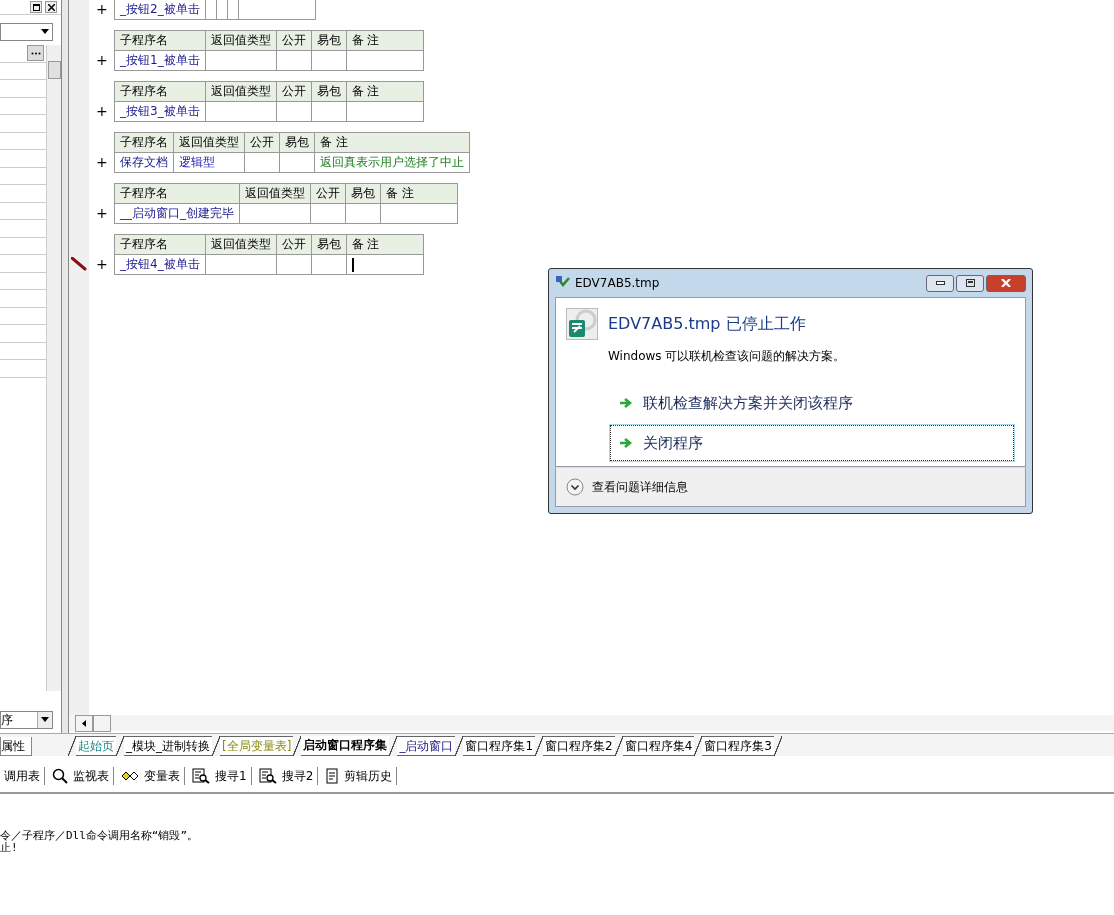  I want to click on file-tab: 窗口程序集2, so click(579, 746).